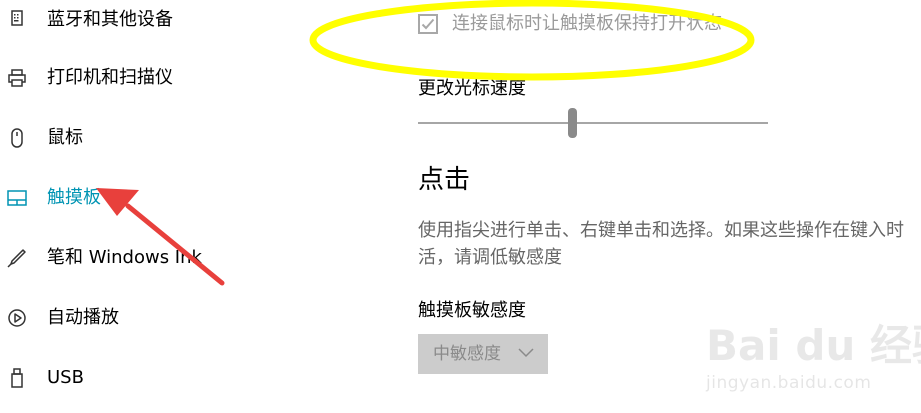  I want to click on touchpad-sensitivity-dropdown: 中敏感度, so click(483, 354).